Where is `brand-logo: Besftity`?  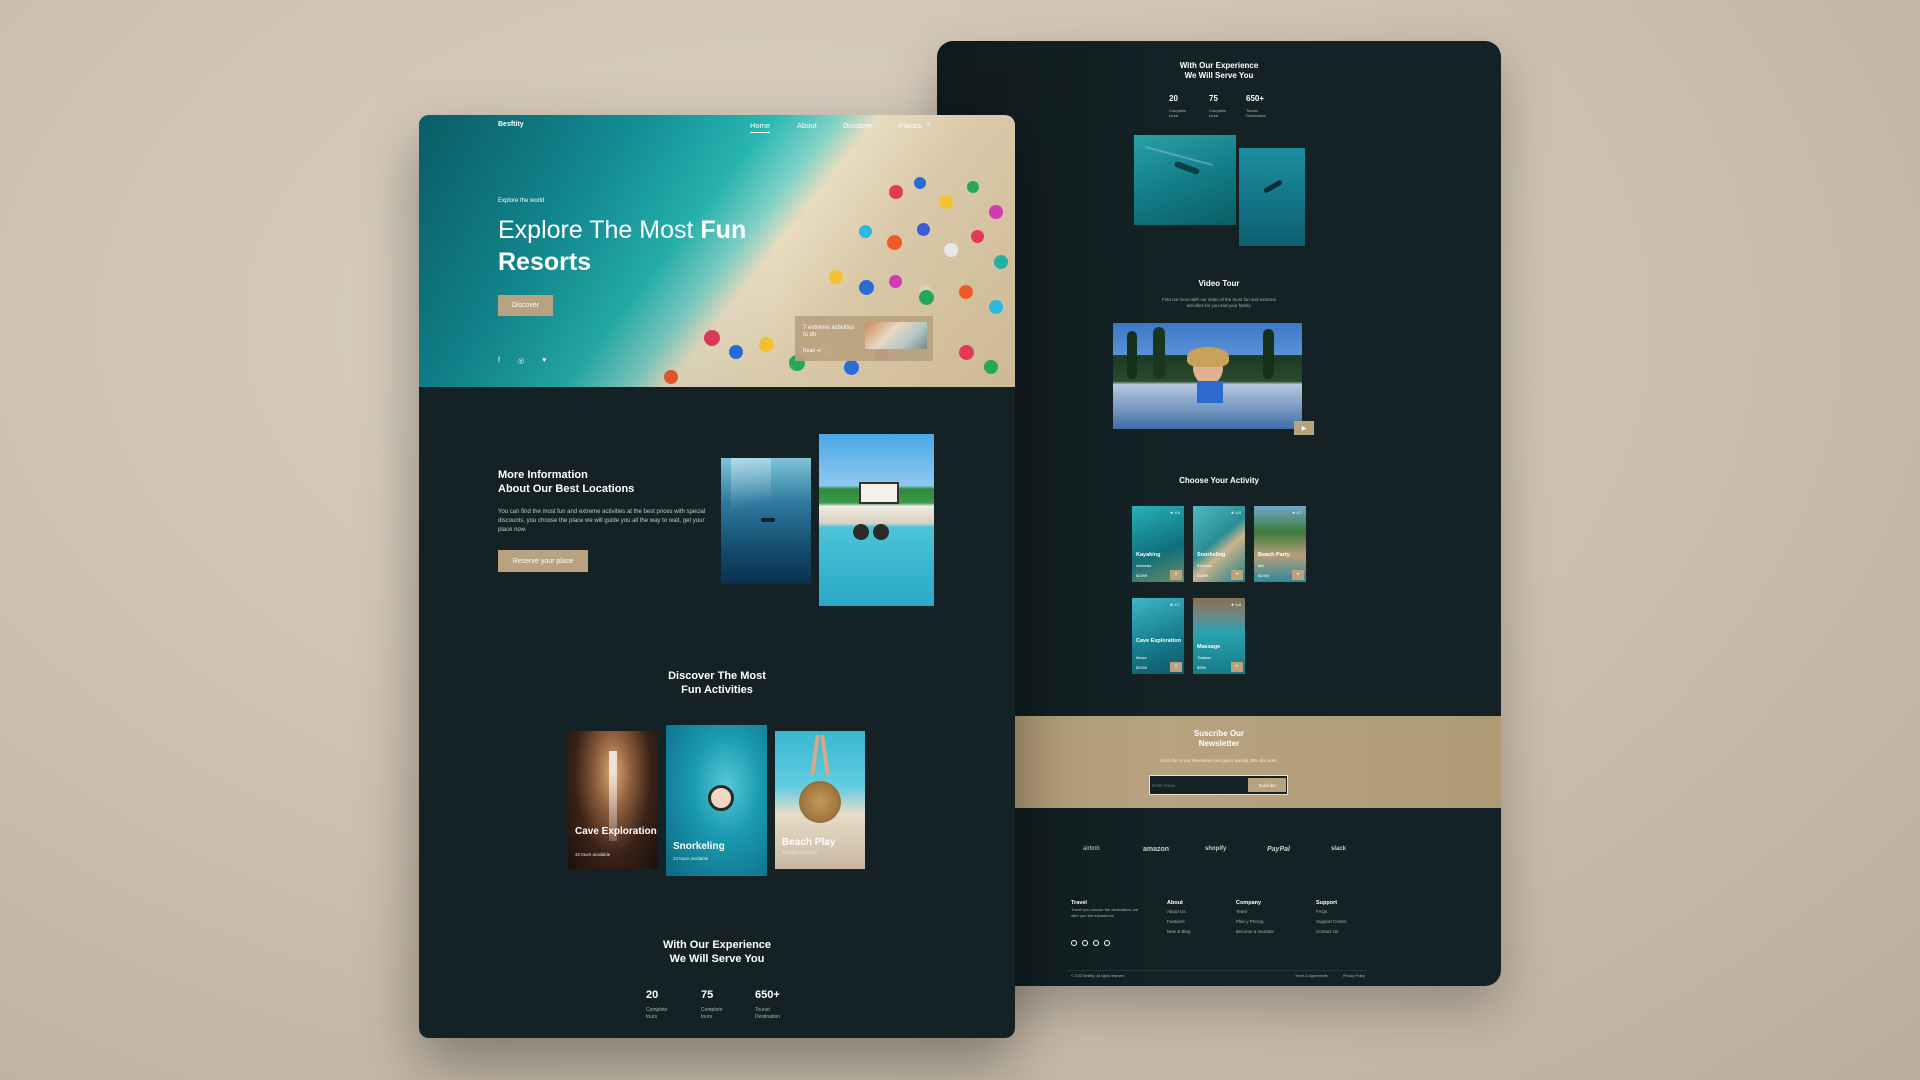
brand-logo: Besftity is located at coordinates (511, 124).